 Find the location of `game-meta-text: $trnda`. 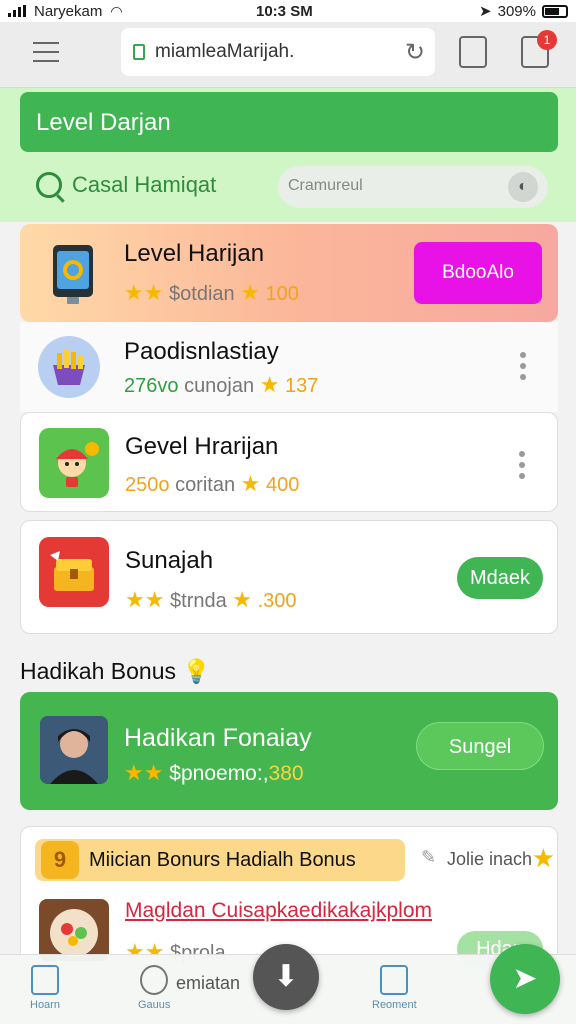

game-meta-text: $trnda is located at coordinates (198, 601).